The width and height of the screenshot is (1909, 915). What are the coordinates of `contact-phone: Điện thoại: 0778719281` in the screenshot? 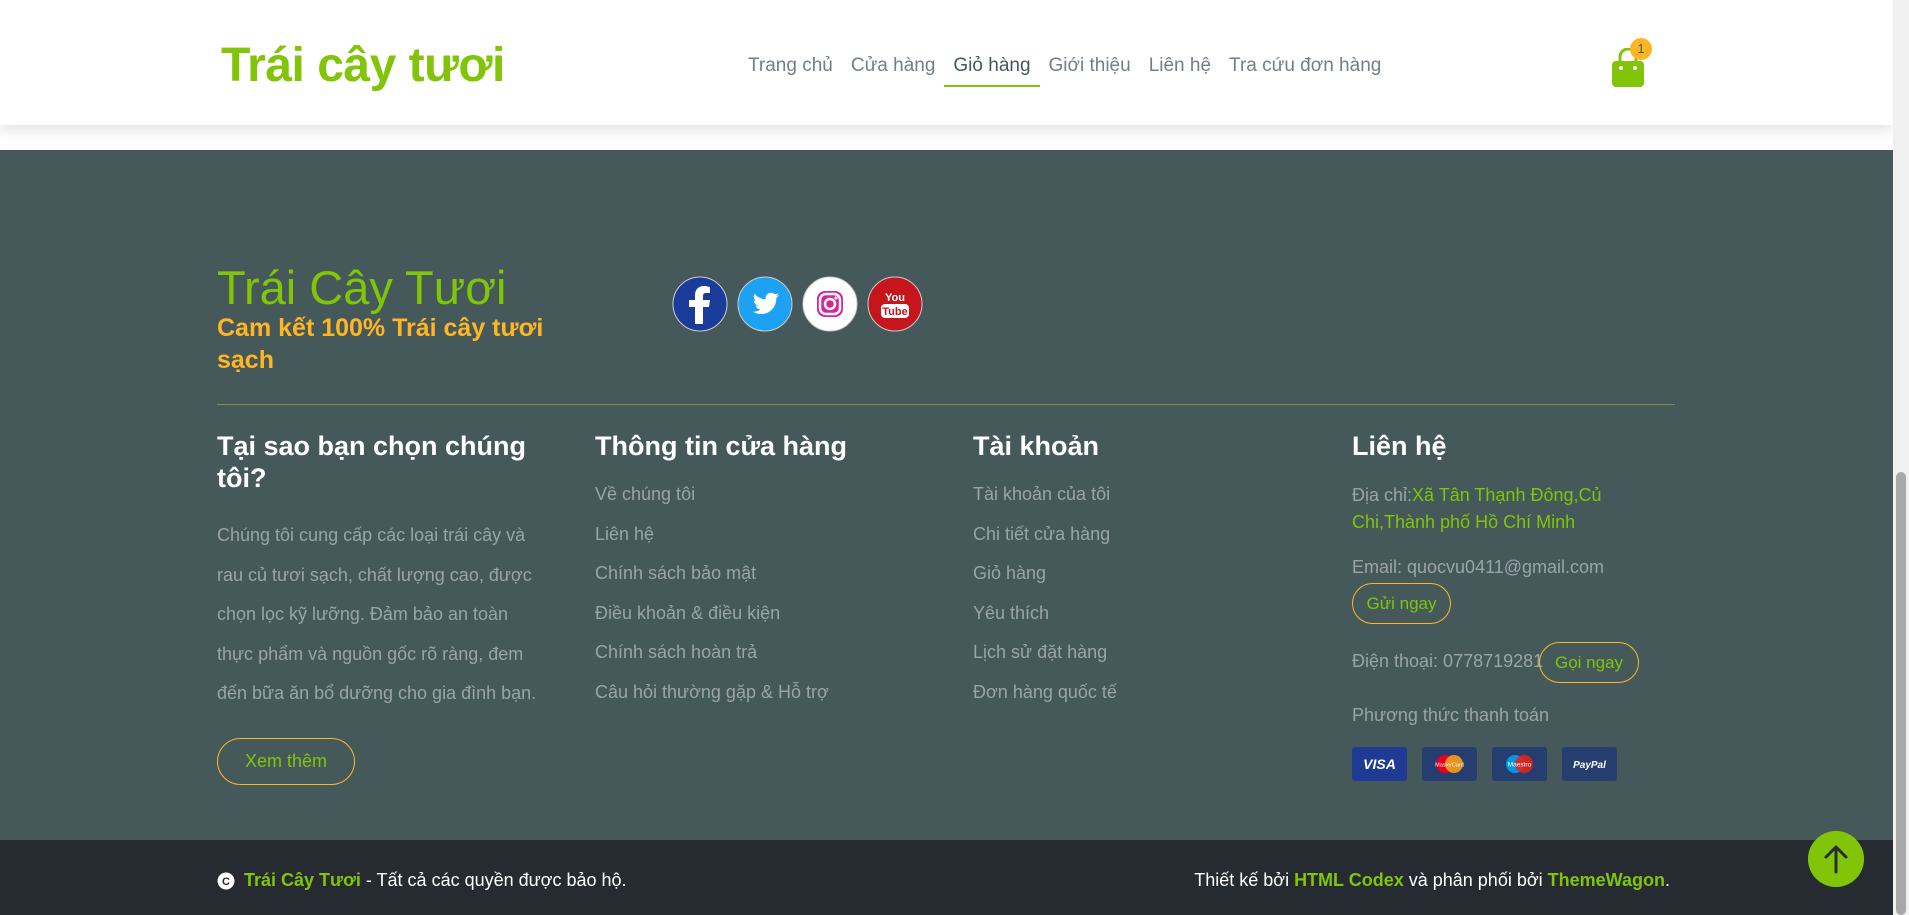 It's located at (1448, 661).